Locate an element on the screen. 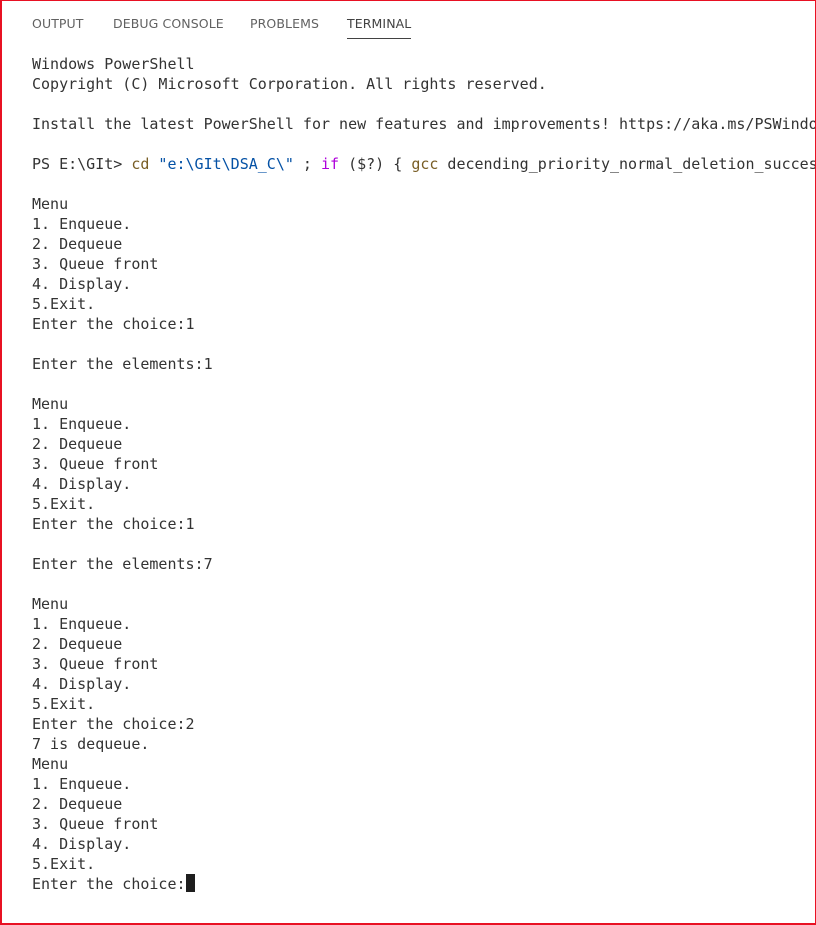 The height and width of the screenshot is (925, 816). terminal-output-line: Enter the elements:1 is located at coordinates (122, 364).